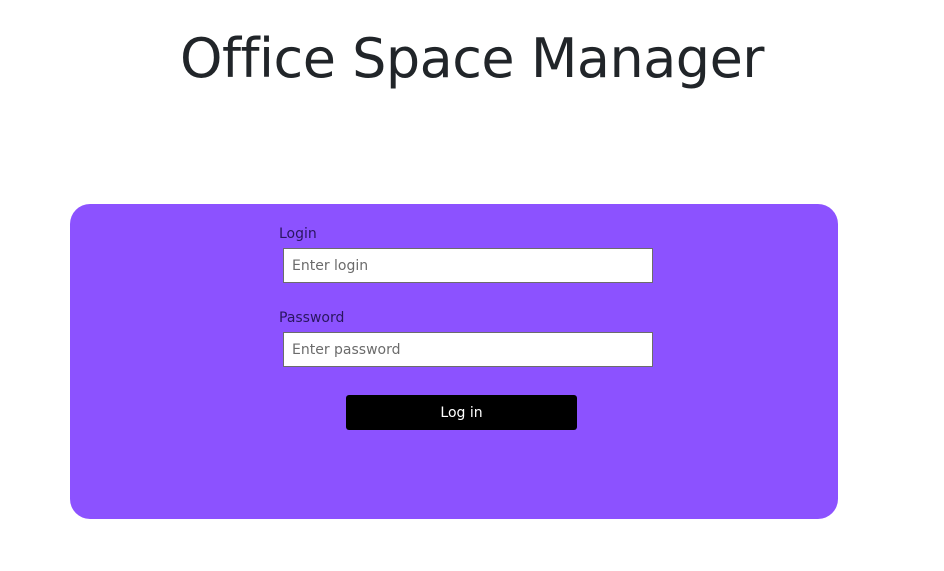  I want to click on page-title: Office Space Manager, so click(472, 58).